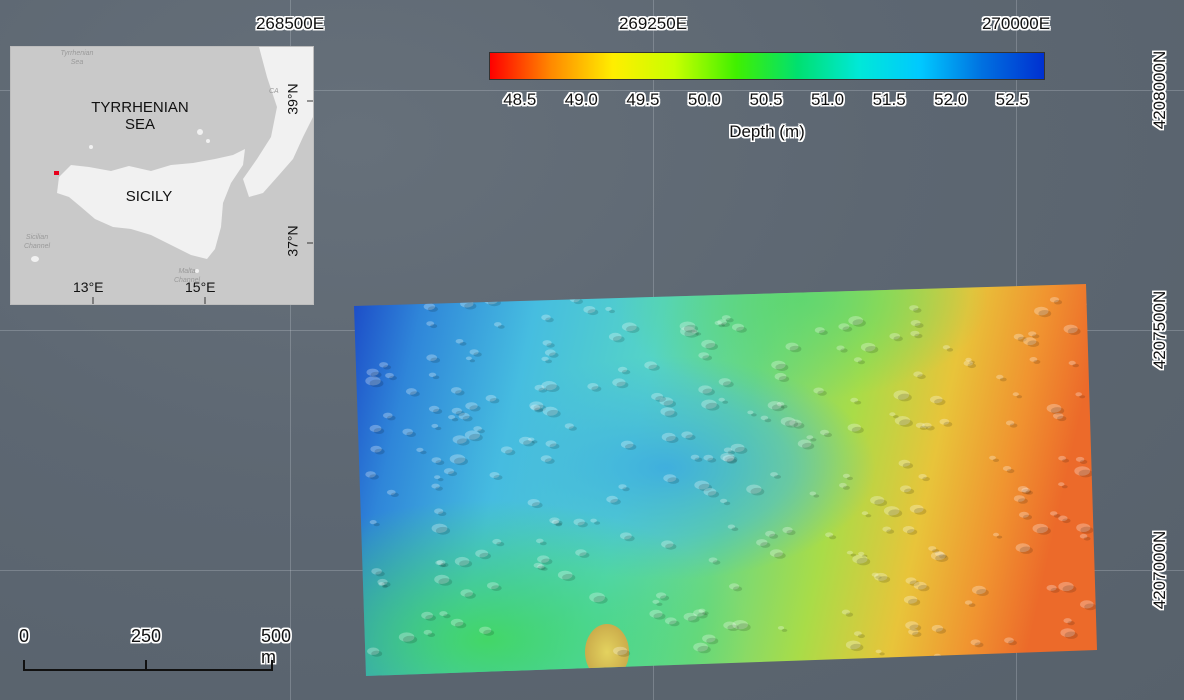 The height and width of the screenshot is (700, 1184). Describe the element at coordinates (767, 131) in the screenshot. I see `depth-legend-title: Depth (m)` at that location.